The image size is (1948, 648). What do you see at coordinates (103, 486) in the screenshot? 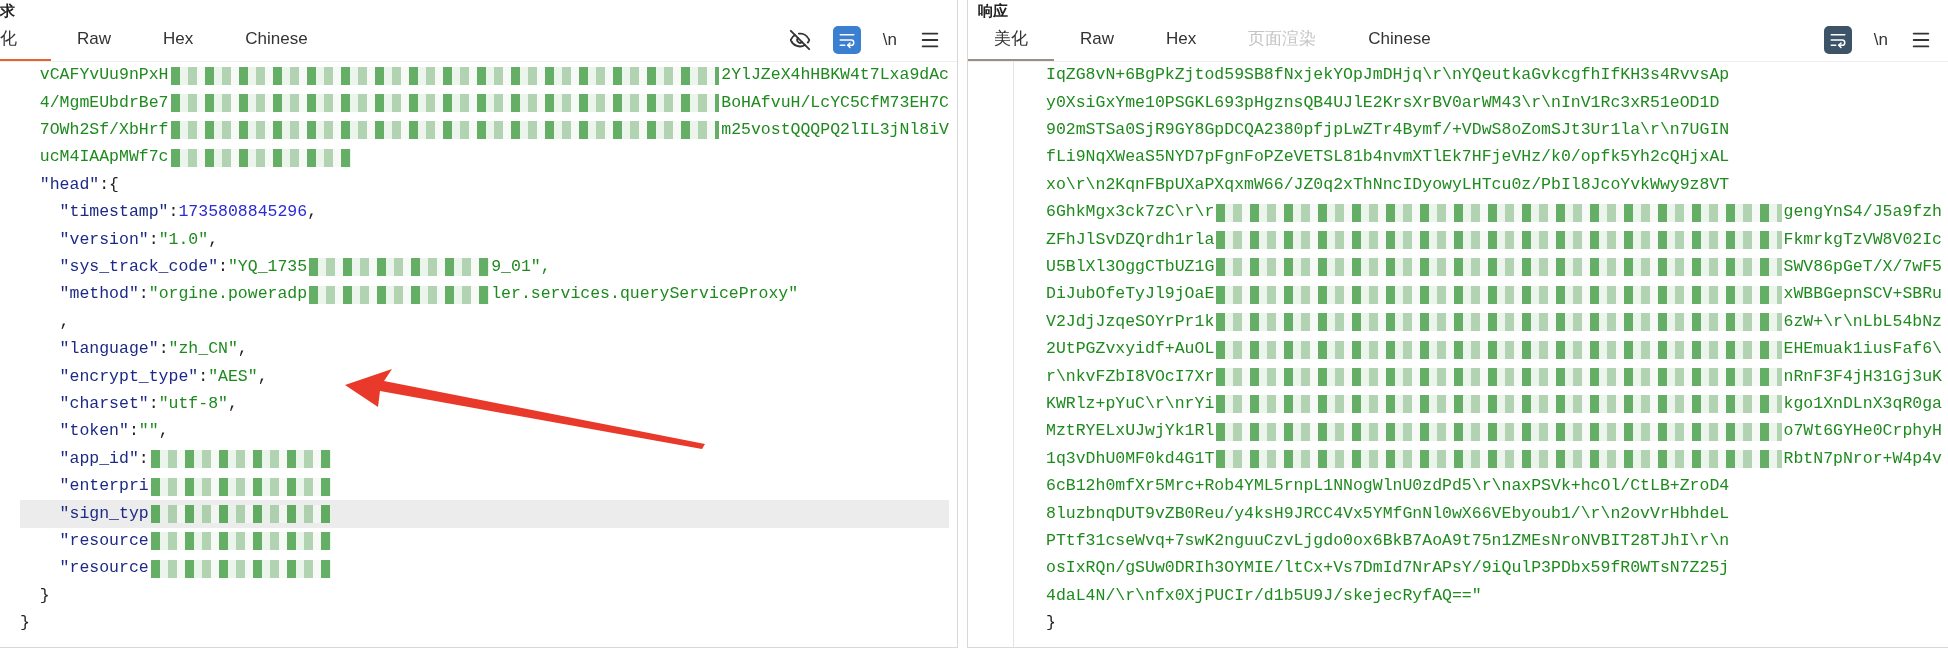
I see `code-text: "enterpri` at bounding box center [103, 486].